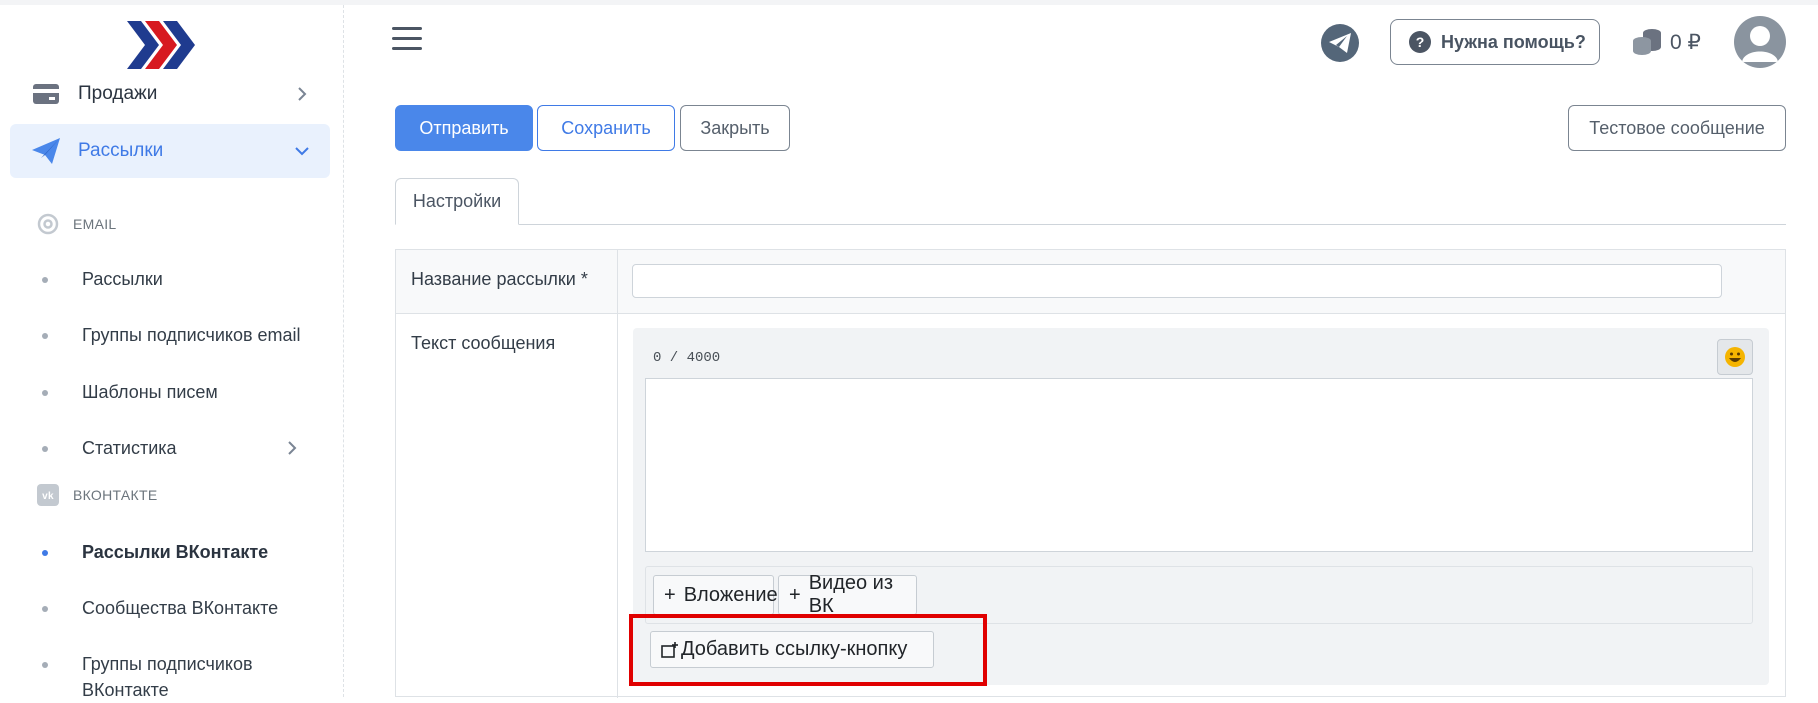 The height and width of the screenshot is (703, 1818). What do you see at coordinates (1340, 43) in the screenshot?
I see `telegram-icon` at bounding box center [1340, 43].